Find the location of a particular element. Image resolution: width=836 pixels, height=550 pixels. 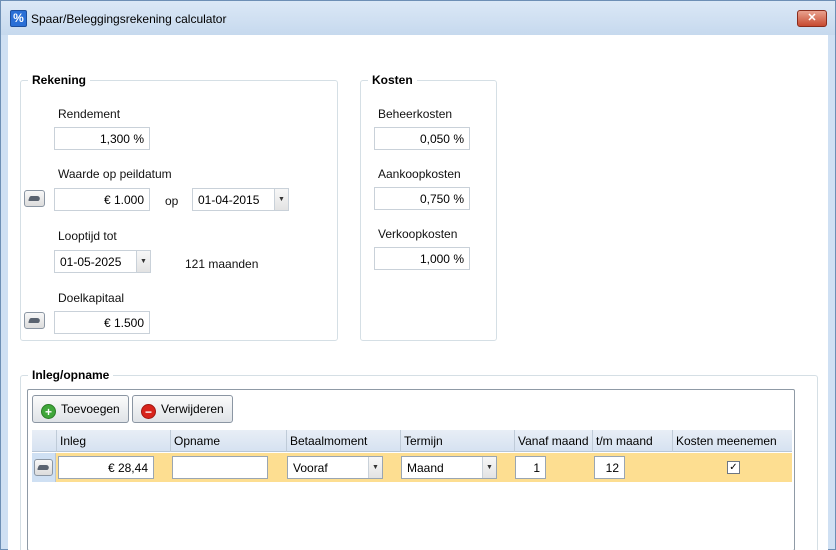

aankoop-field: 0,750 % is located at coordinates (422, 198).